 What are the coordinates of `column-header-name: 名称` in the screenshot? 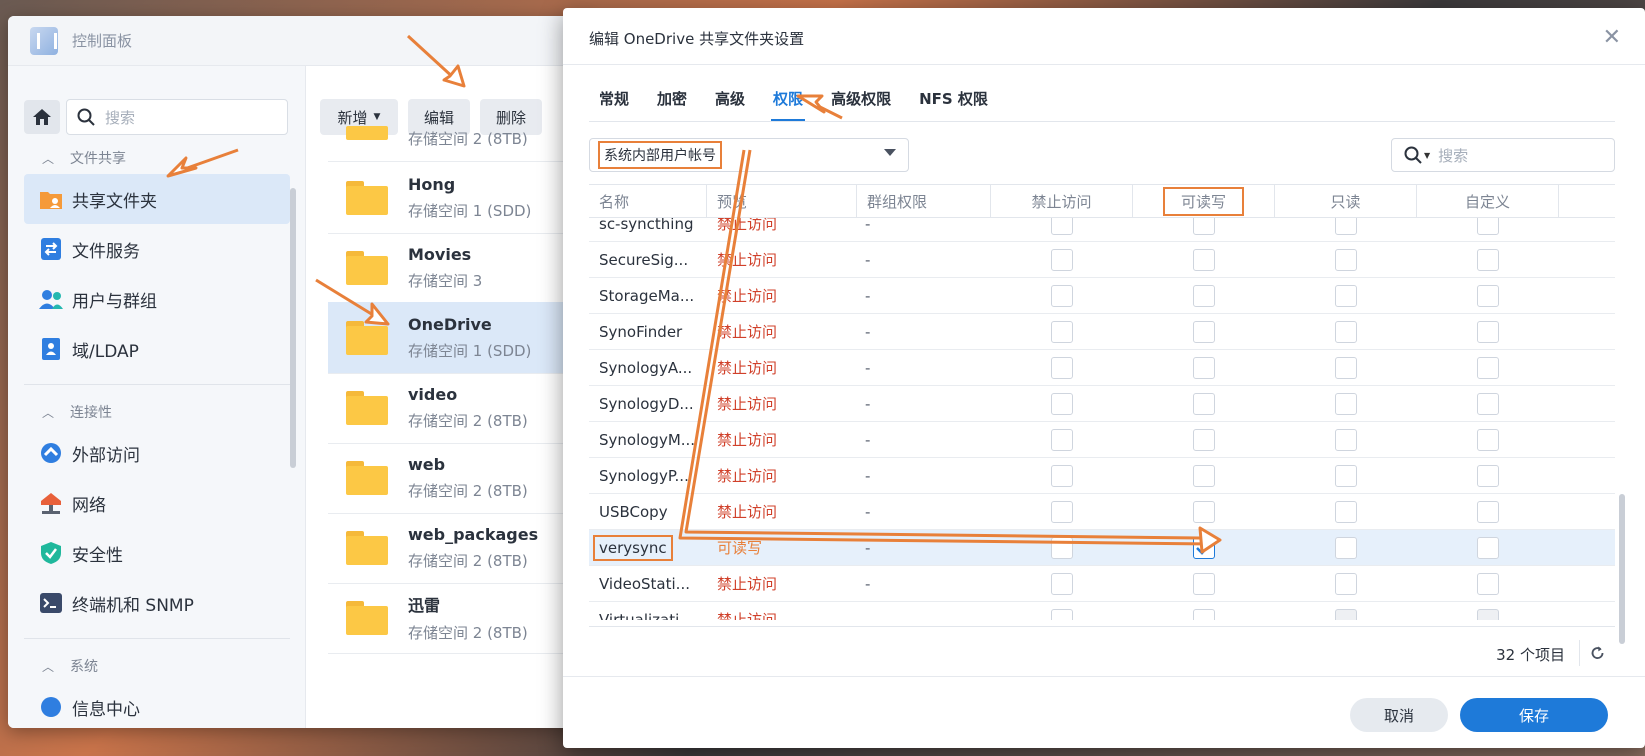 It's located at (648, 201).